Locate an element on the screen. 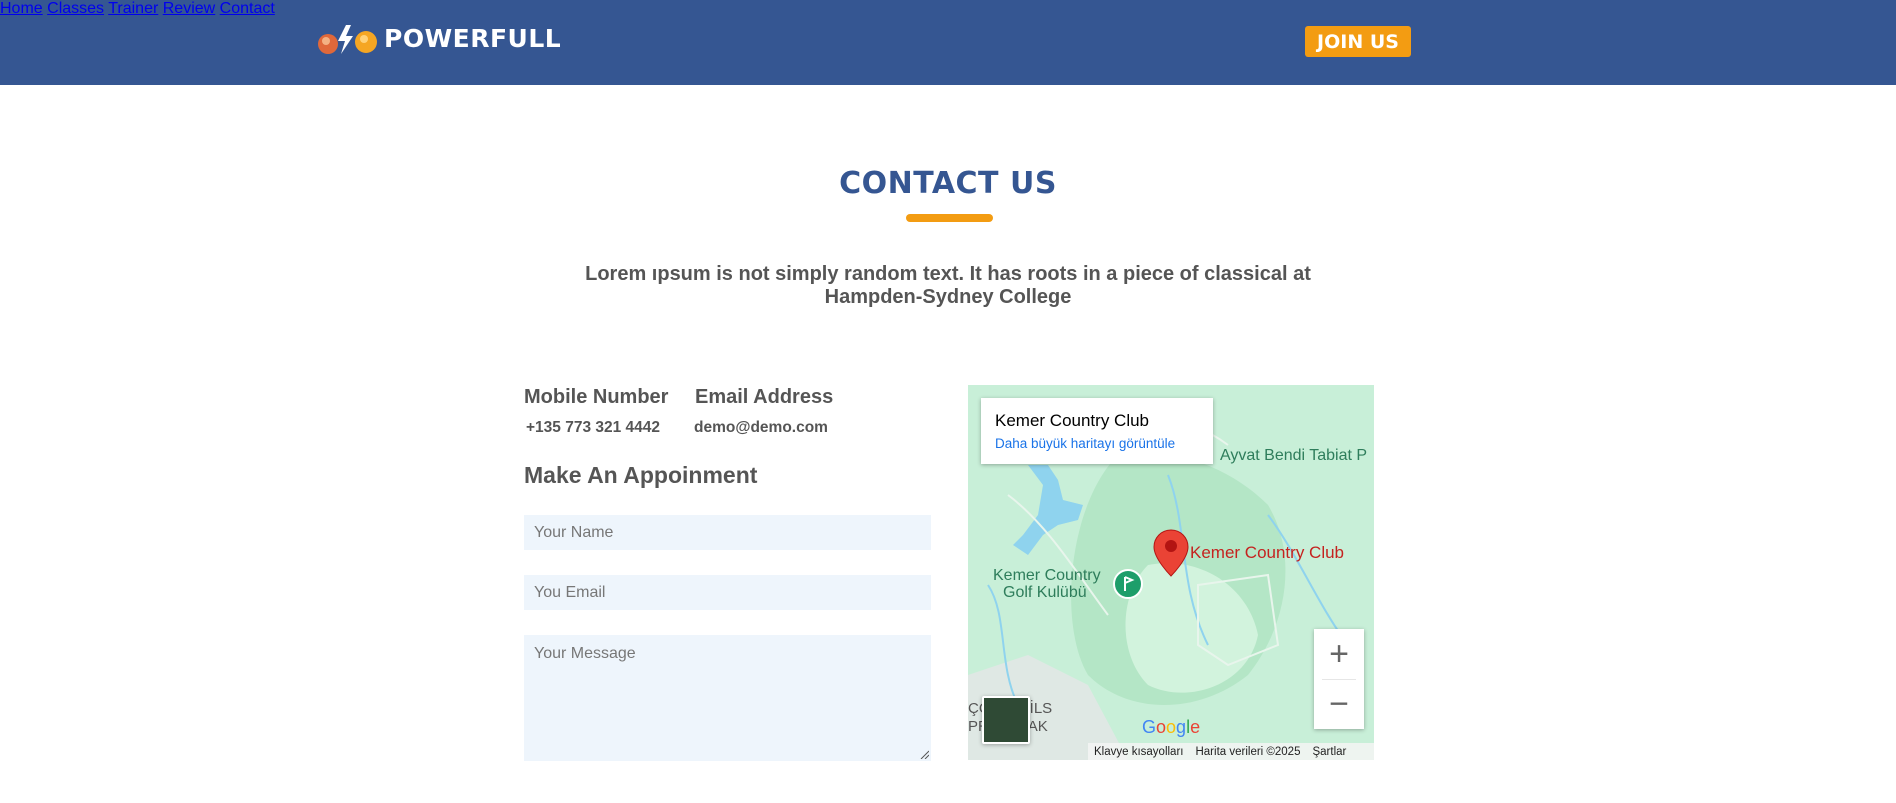  email-placeholder: You Email is located at coordinates (570, 592).